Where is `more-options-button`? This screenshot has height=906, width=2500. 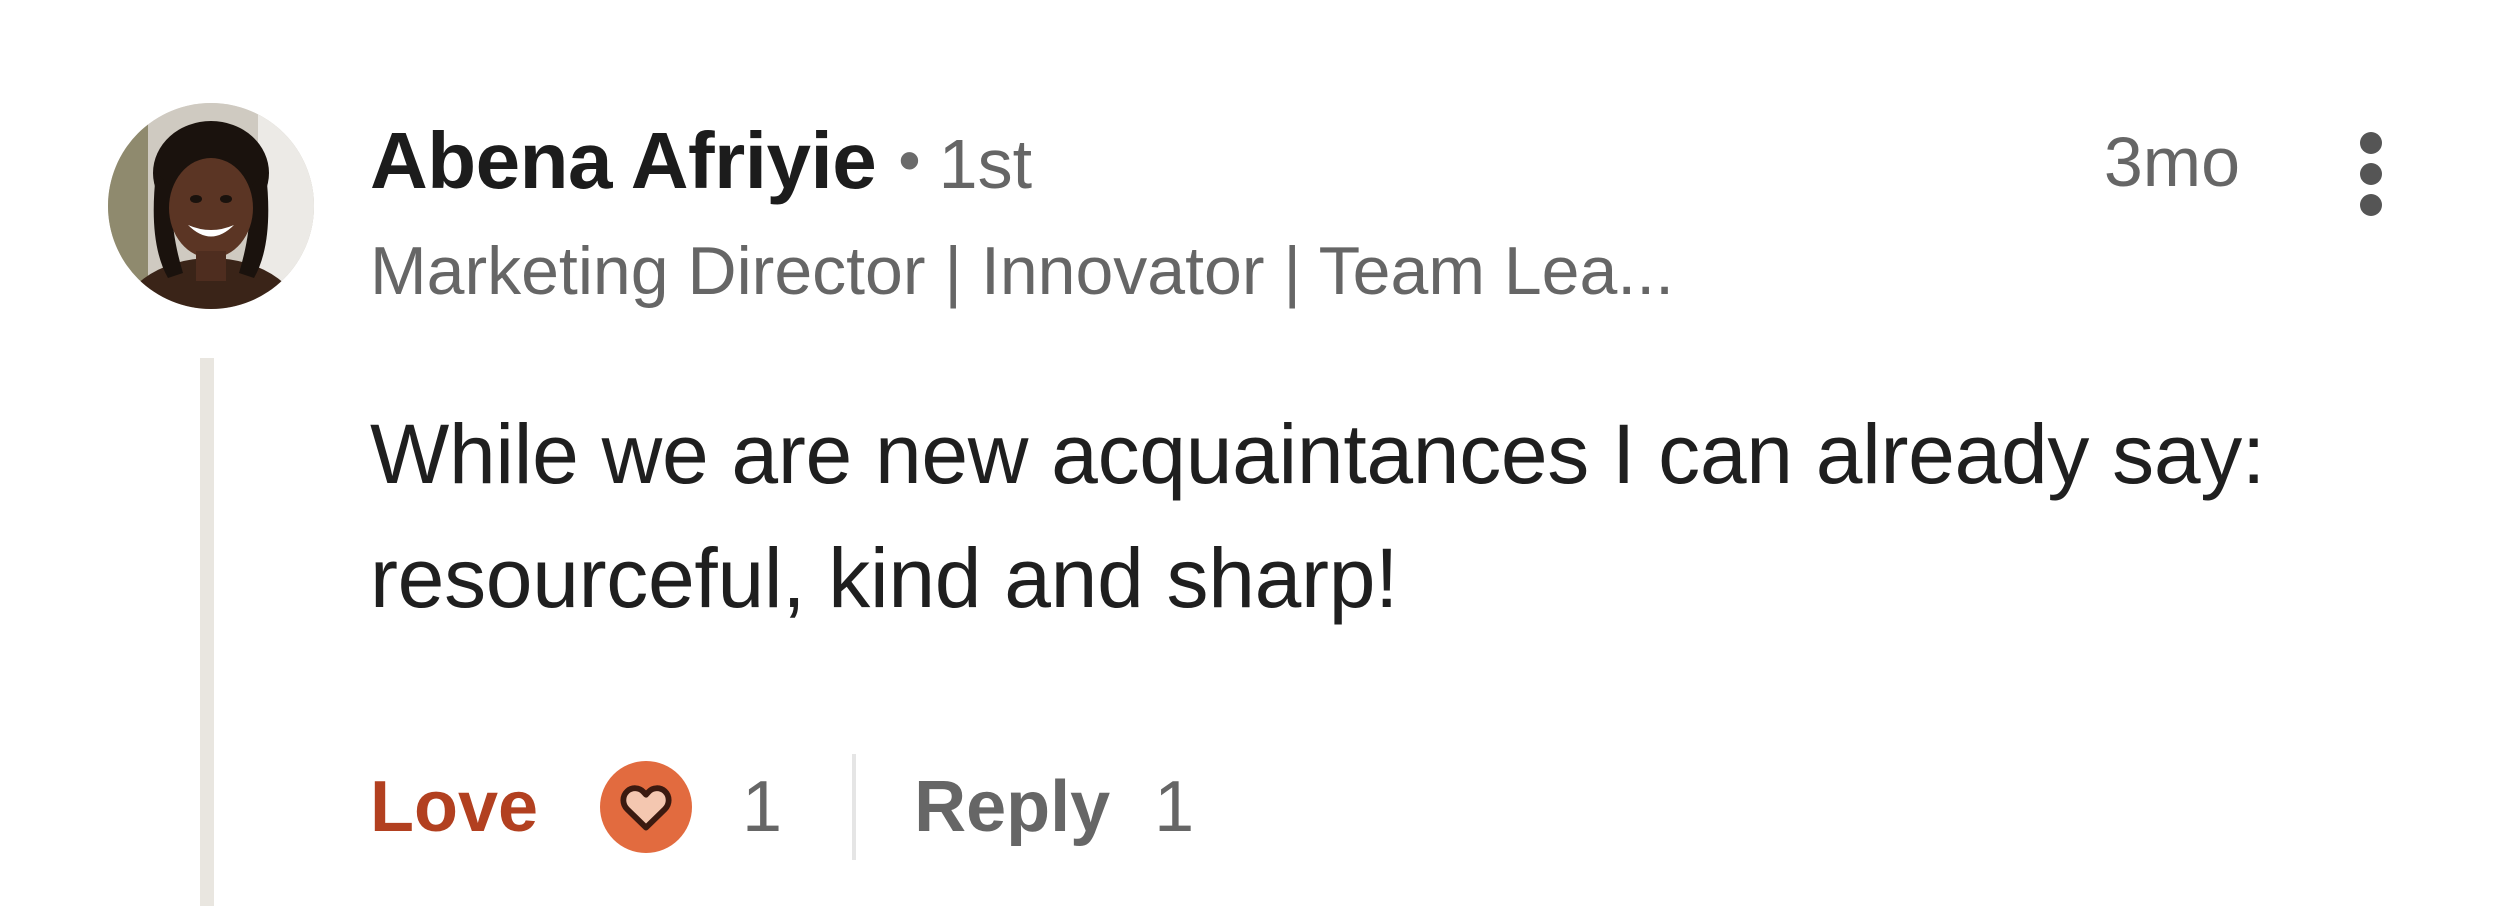
more-options-button is located at coordinates (2370, 174).